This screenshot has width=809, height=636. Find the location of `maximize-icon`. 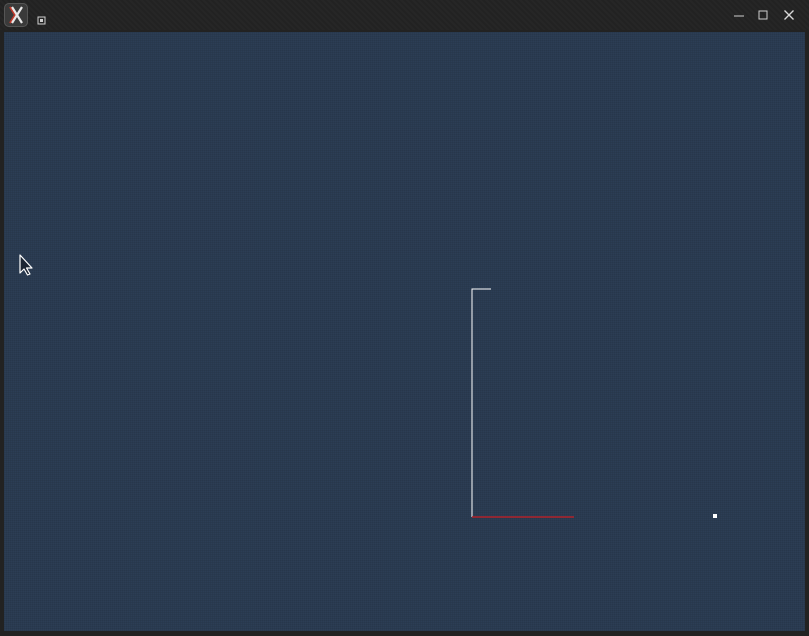

maximize-icon is located at coordinates (763, 15).